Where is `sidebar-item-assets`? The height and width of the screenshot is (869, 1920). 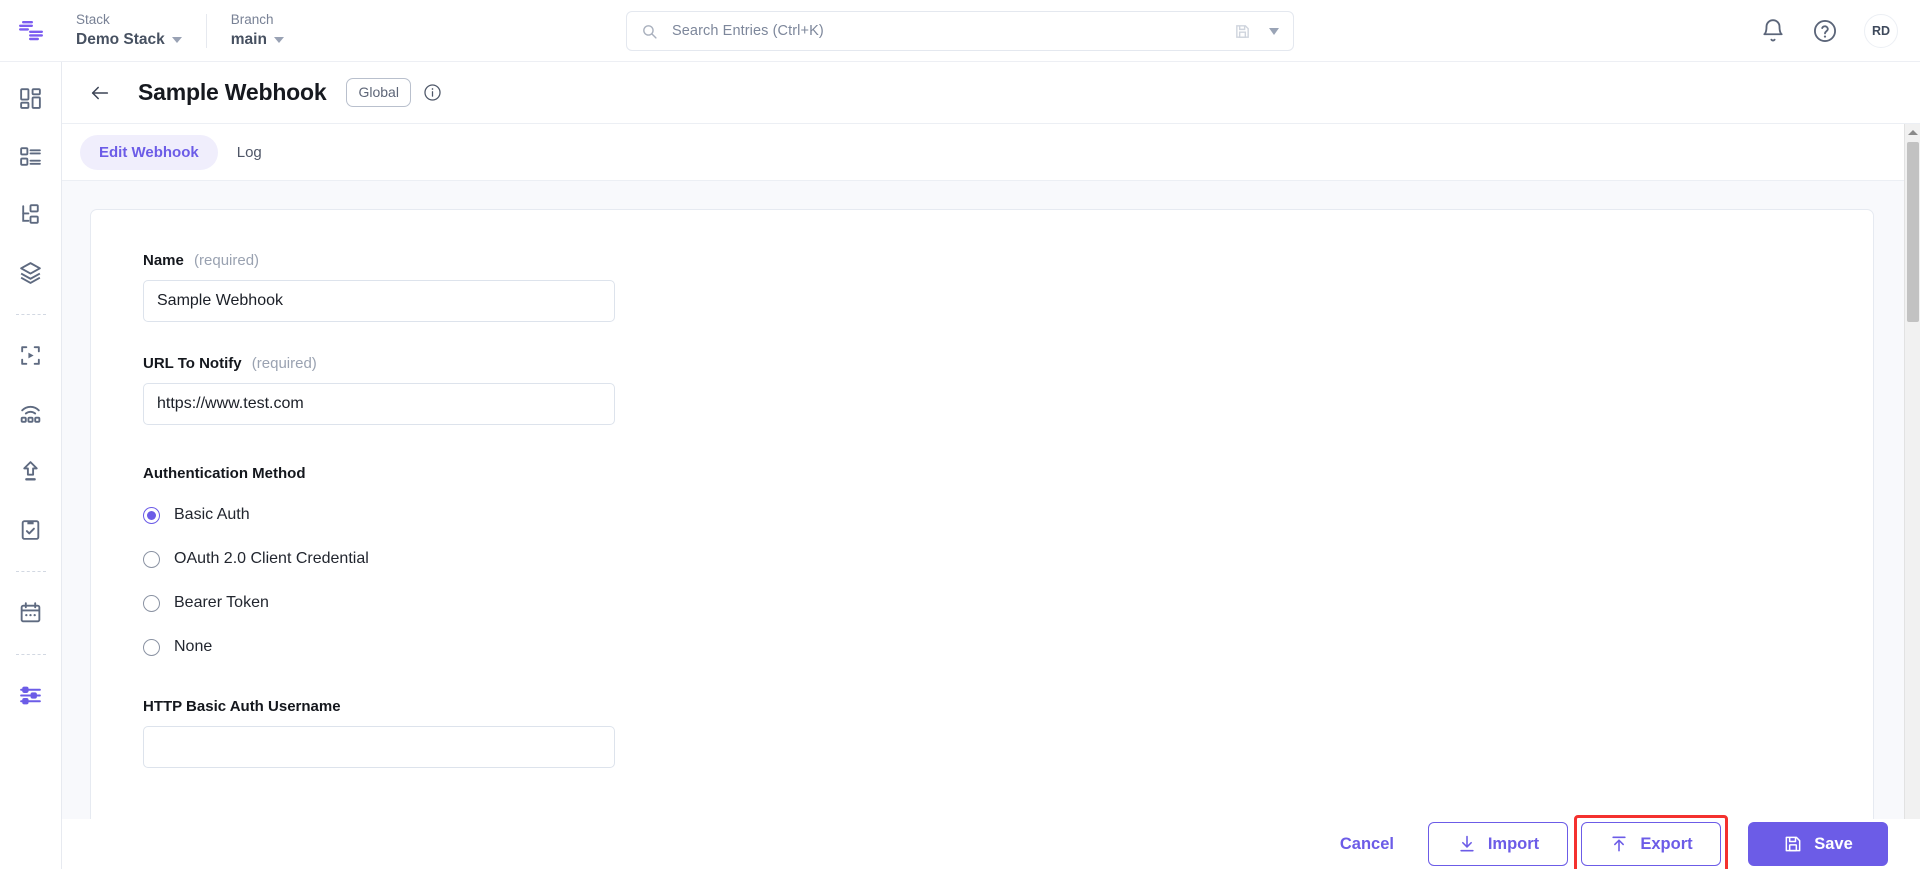 sidebar-item-assets is located at coordinates (31, 272).